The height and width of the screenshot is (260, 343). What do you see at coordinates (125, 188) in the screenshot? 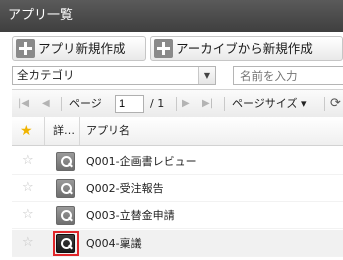
I see `app-name: Q002-受注報告` at bounding box center [125, 188].